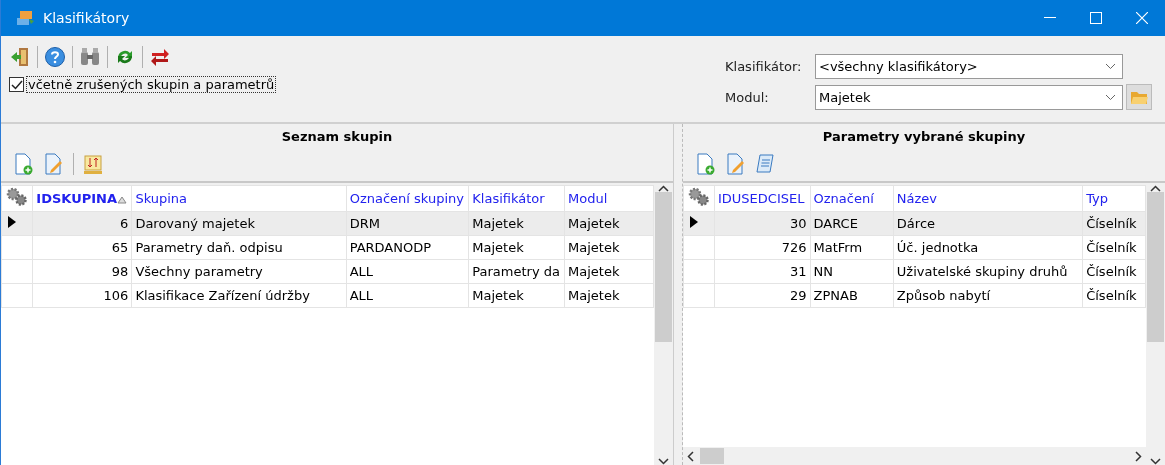 The height and width of the screenshot is (465, 1165). I want to click on panel-title: Seznam skupin, so click(337, 137).